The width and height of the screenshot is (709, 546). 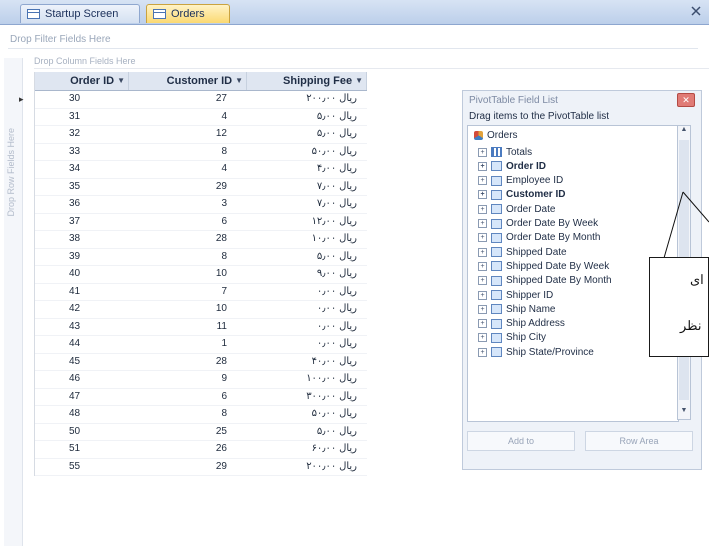 I want to click on shipping-fee-cell: ریال ۹٫۰۰, so click(x=307, y=274).